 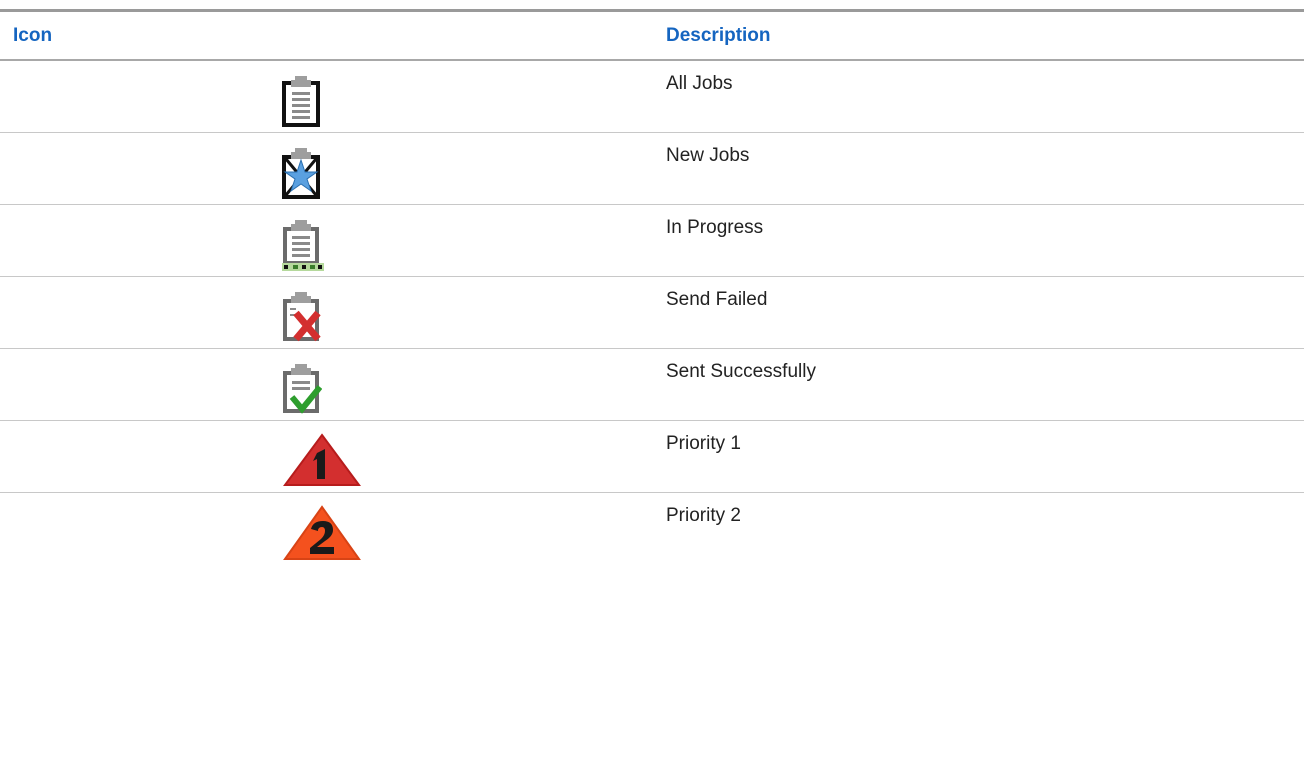 What do you see at coordinates (715, 227) in the screenshot?
I see `description-text: In Progress` at bounding box center [715, 227].